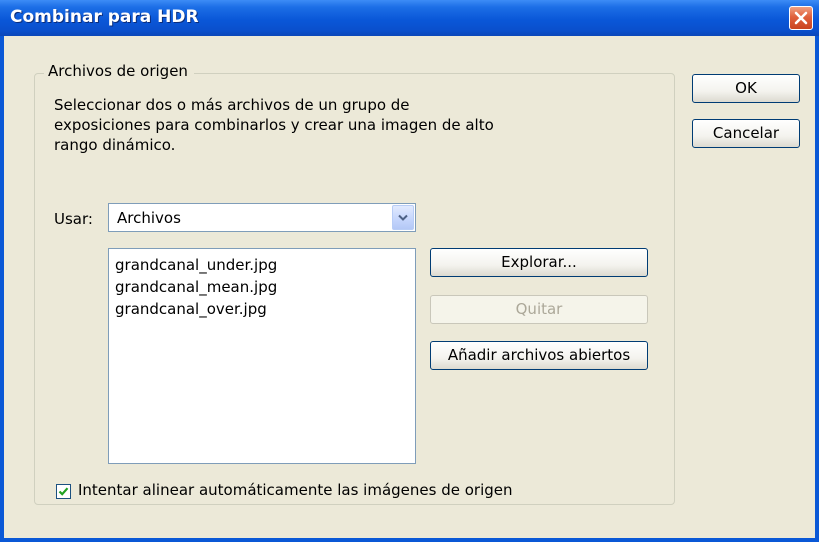  What do you see at coordinates (539, 355) in the screenshot?
I see `add-open-files-button: Añadir archivos abiertos` at bounding box center [539, 355].